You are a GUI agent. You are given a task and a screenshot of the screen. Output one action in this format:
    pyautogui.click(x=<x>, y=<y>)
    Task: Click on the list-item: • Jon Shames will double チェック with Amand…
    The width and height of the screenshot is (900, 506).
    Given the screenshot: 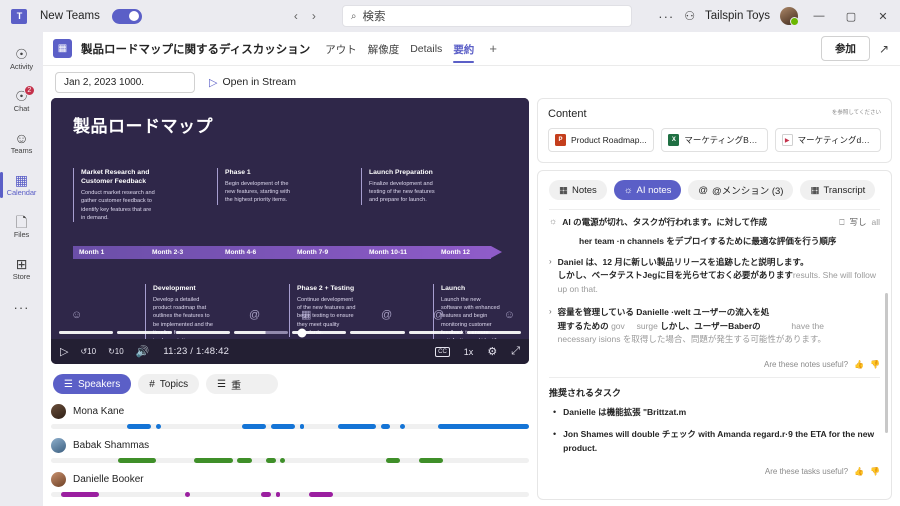 What is the action you would take?
    pyautogui.click(x=714, y=442)
    